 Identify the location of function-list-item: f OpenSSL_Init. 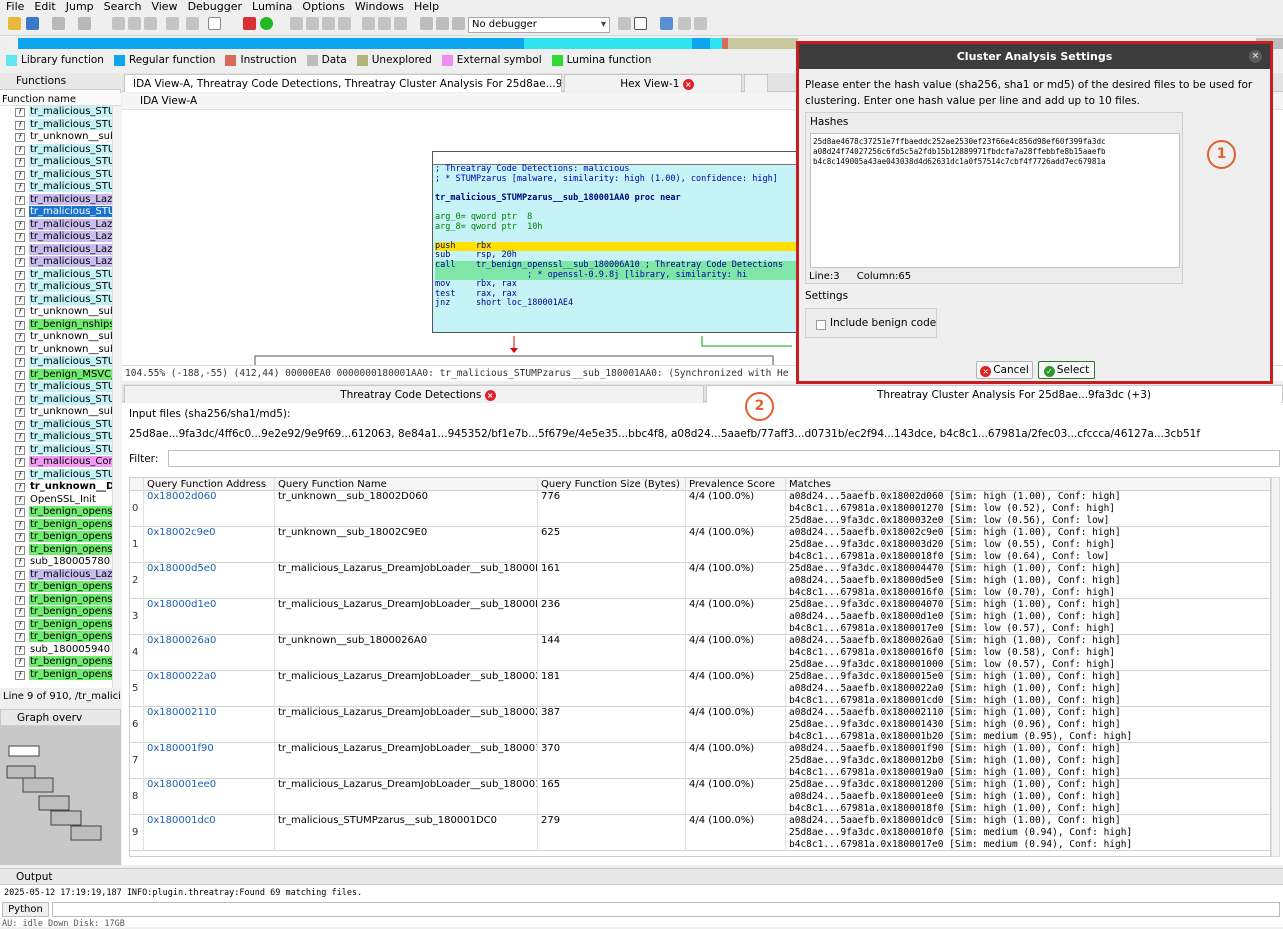
(56, 500).